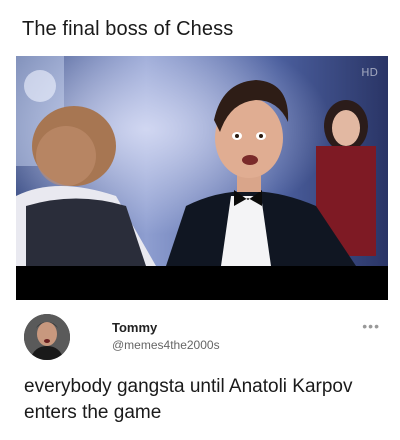  I want to click on video-watermark: HD, so click(369, 72).